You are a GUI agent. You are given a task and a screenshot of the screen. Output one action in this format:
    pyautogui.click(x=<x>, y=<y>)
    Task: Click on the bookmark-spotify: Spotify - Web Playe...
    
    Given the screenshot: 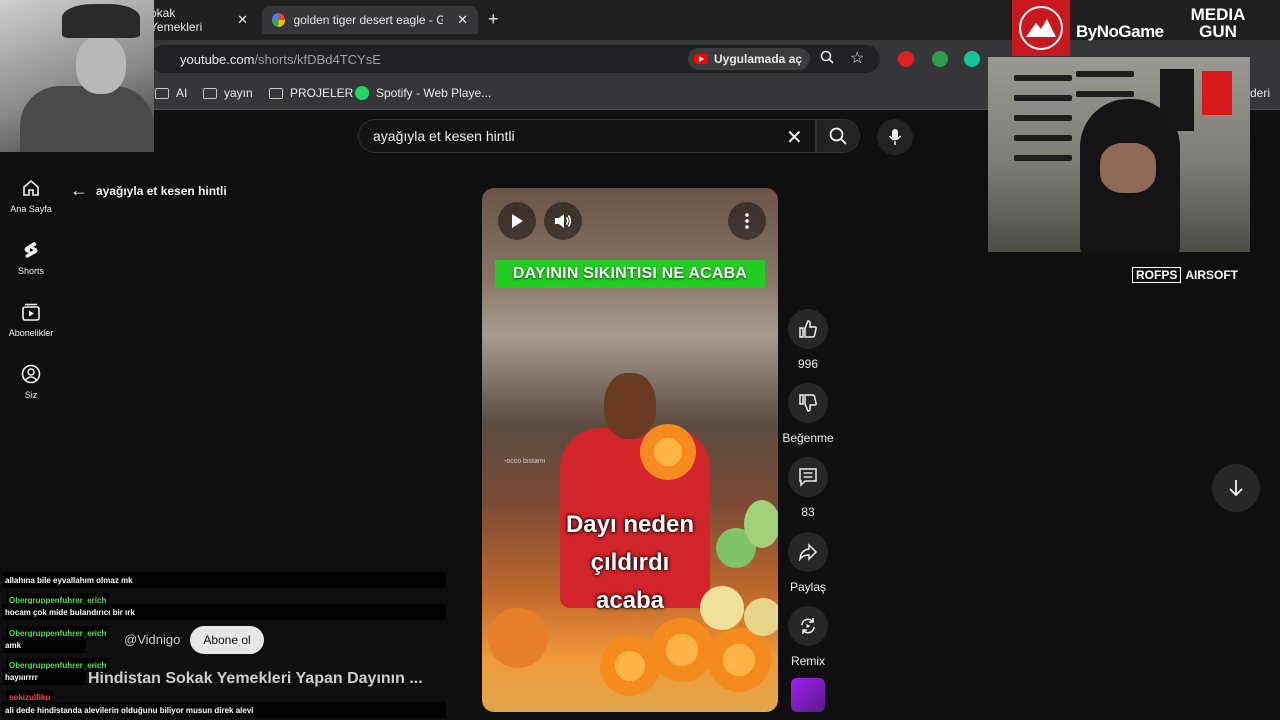 What is the action you would take?
    pyautogui.click(x=423, y=93)
    